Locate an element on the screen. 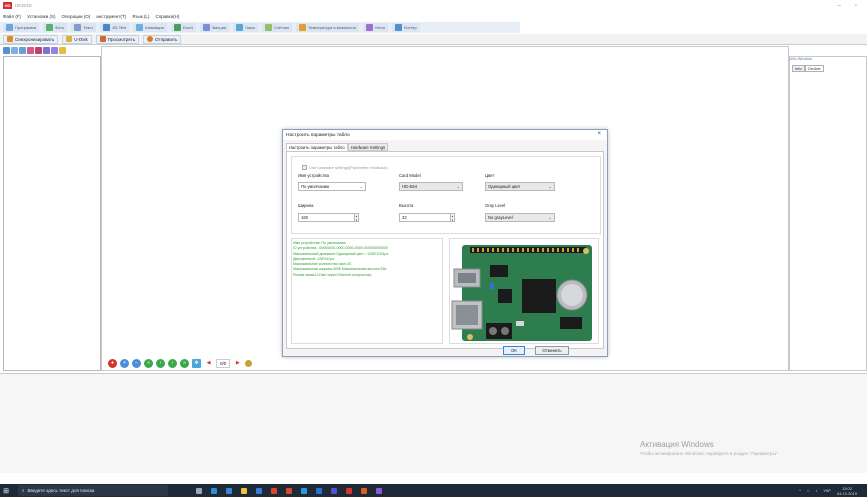 This screenshot has width=867, height=497. play-button: › is located at coordinates (172, 363).